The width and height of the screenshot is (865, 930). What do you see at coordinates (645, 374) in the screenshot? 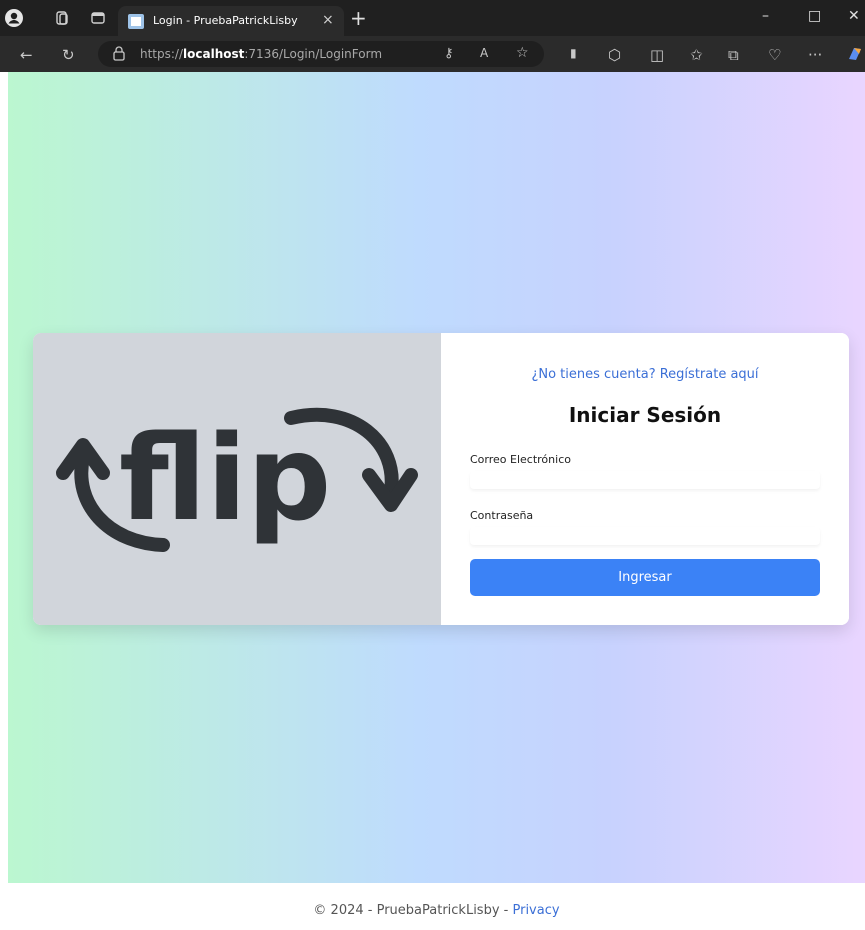
I see `register-link: ¿No tienes cuenta? Regístrate aquí` at bounding box center [645, 374].